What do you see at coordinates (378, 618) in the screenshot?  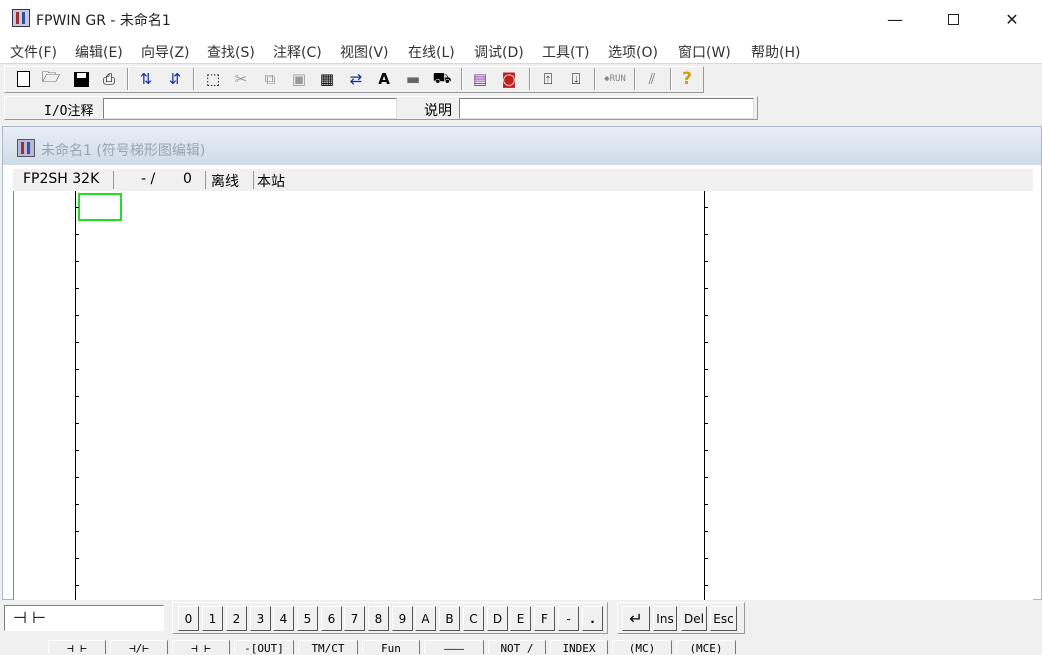 I see `key-8: 8` at bounding box center [378, 618].